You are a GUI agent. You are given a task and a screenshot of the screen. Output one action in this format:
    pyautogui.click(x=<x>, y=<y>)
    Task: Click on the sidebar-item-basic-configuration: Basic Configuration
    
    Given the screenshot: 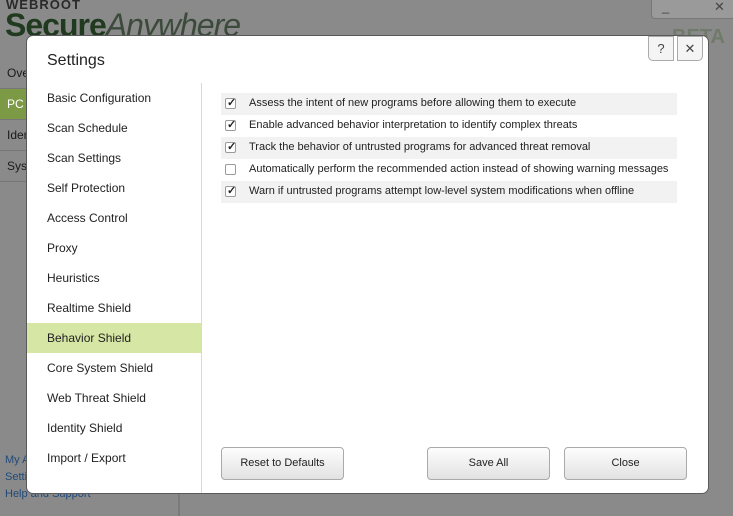 What is the action you would take?
    pyautogui.click(x=114, y=98)
    